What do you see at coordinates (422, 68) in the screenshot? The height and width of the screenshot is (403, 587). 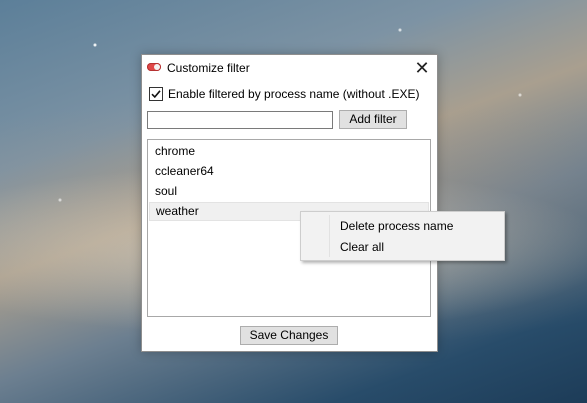 I see `close-button: ✕` at bounding box center [422, 68].